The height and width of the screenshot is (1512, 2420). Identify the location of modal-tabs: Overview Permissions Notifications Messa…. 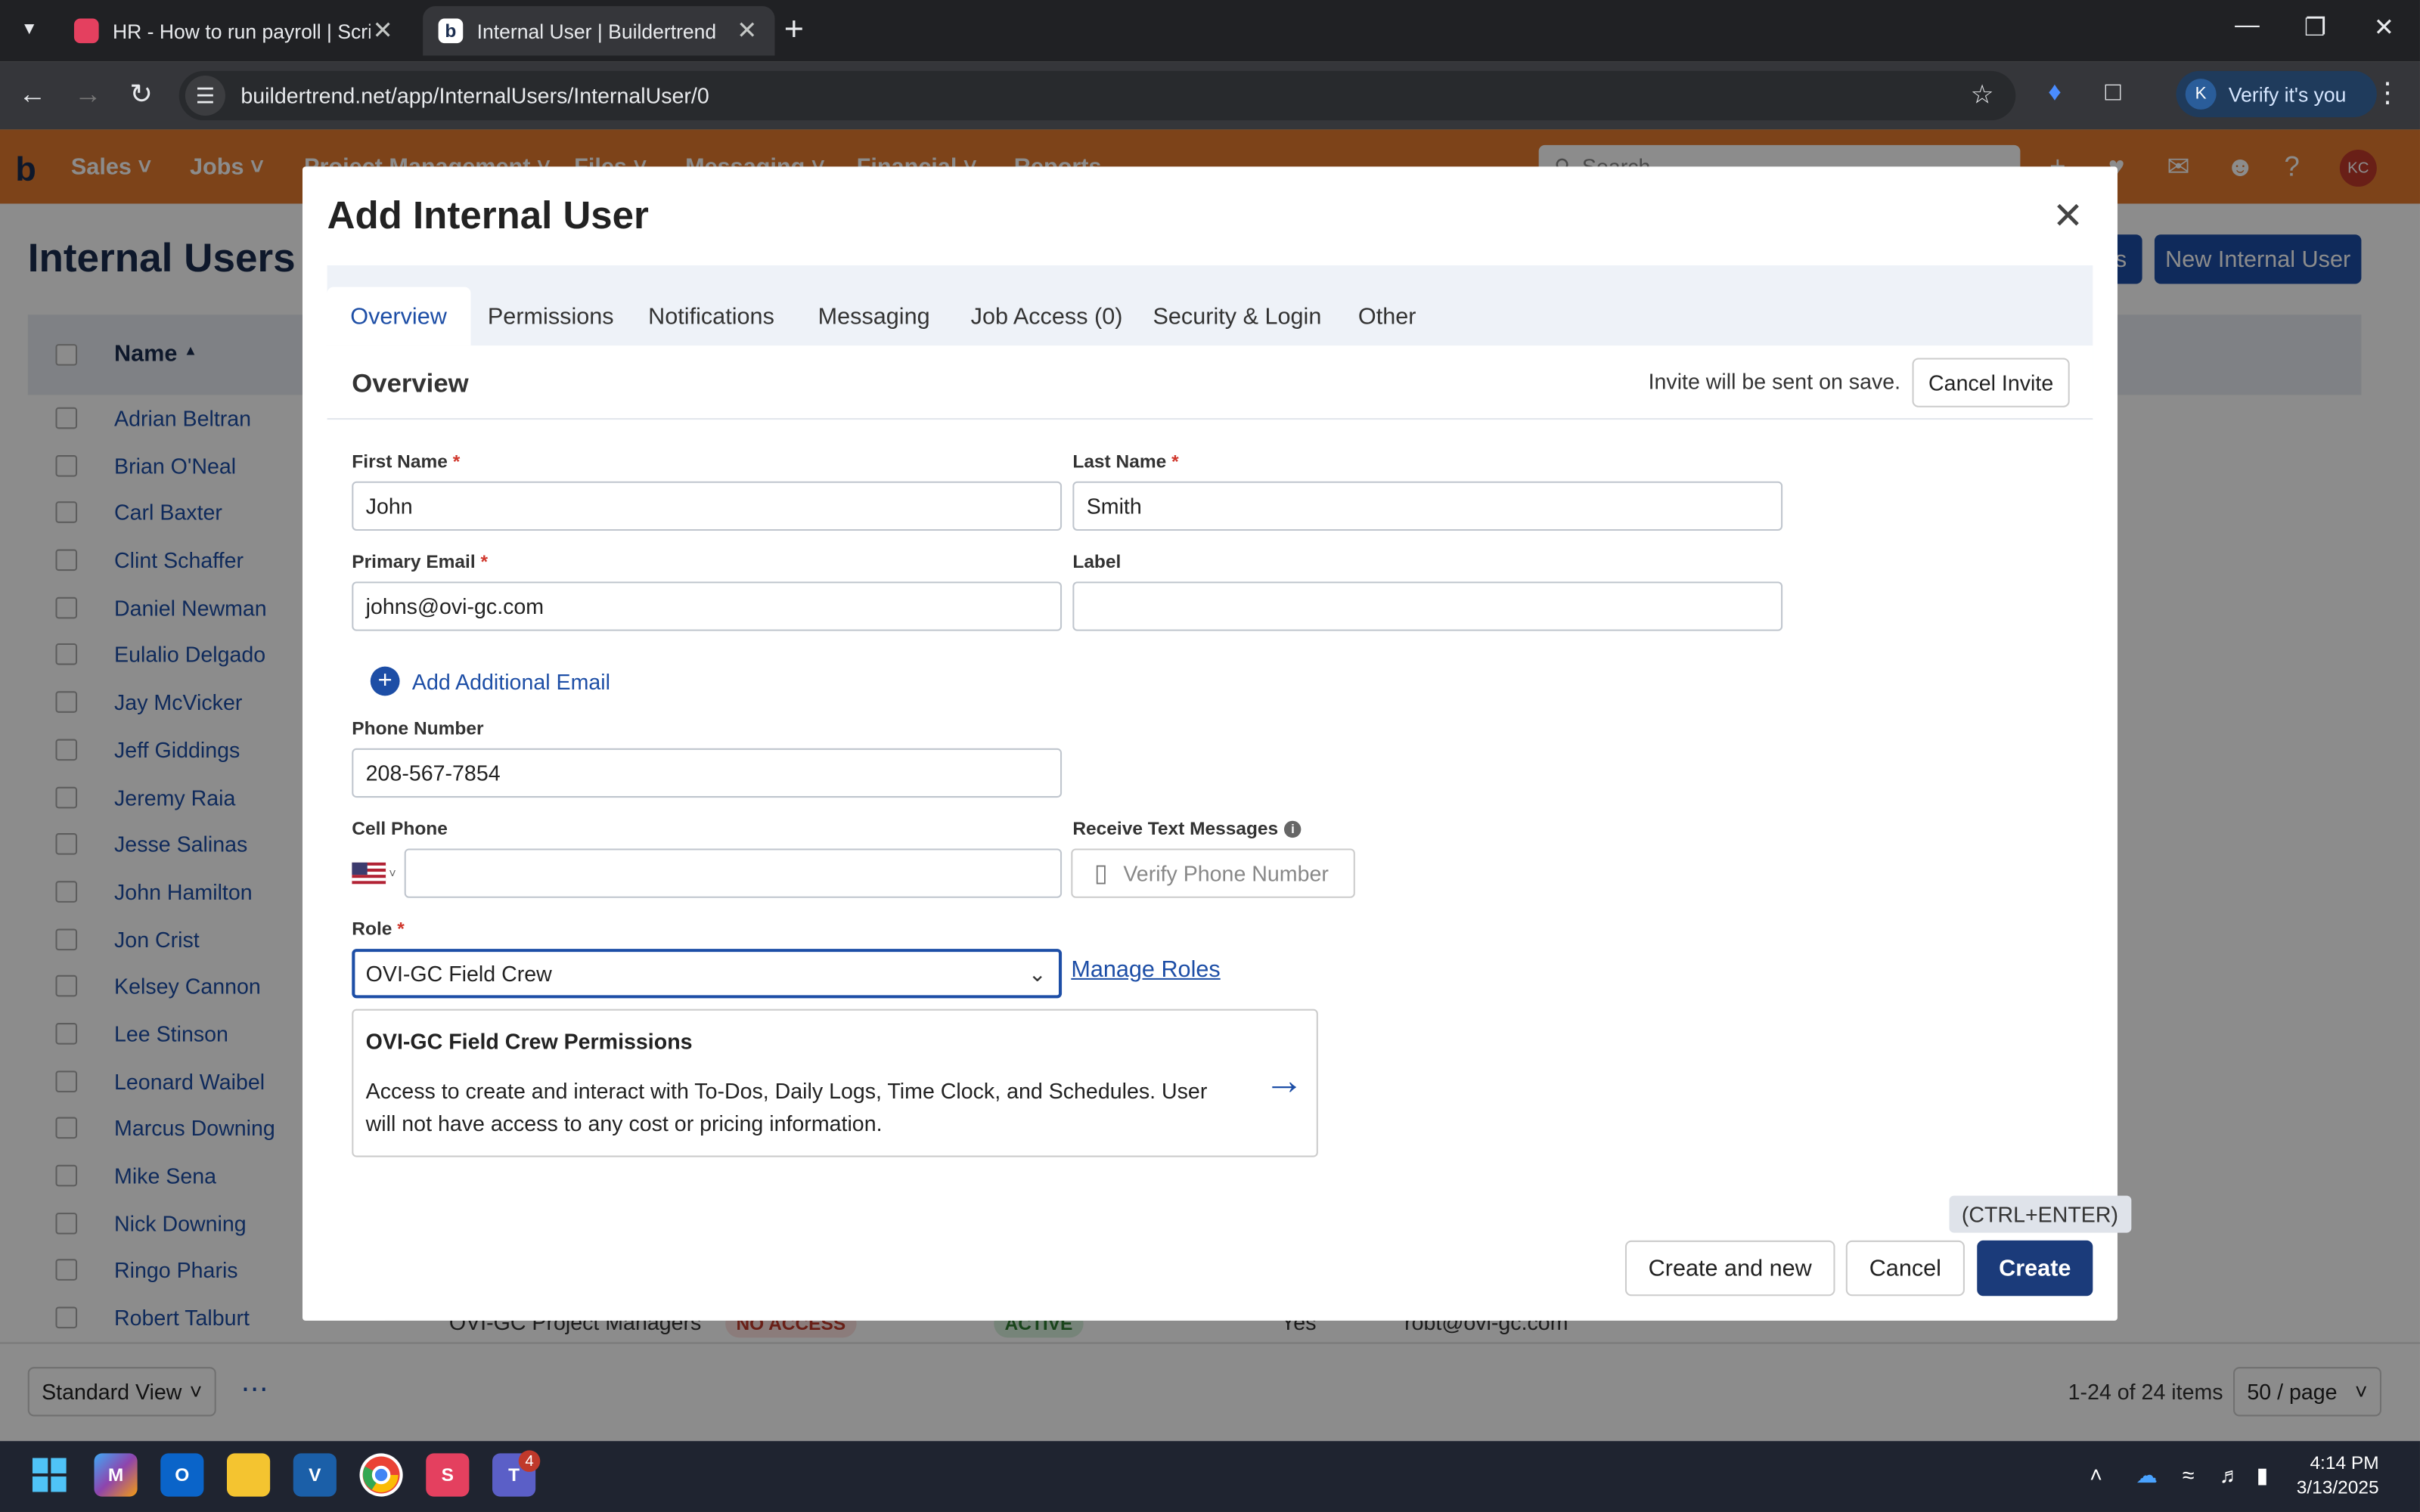
(1210, 316).